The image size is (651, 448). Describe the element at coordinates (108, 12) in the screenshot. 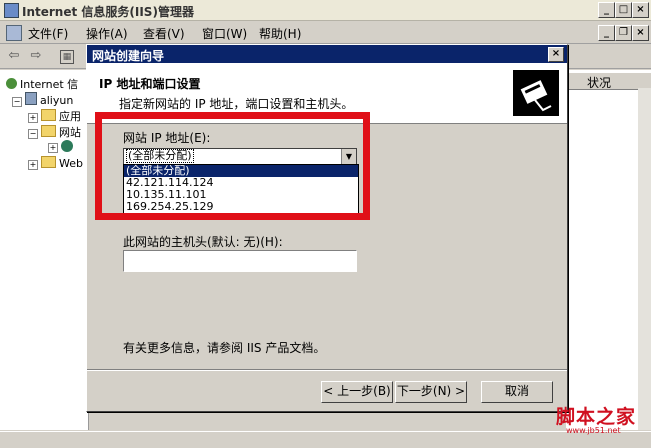

I see `window-title: Internet 信息服务(IIS)管理器` at that location.